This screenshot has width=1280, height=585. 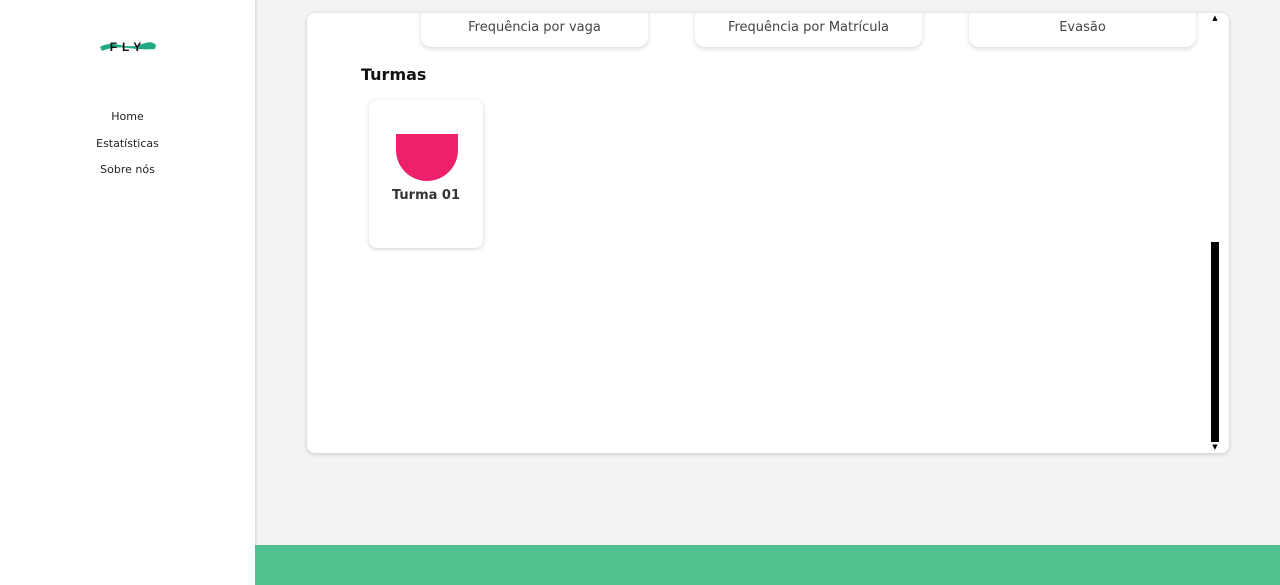 I want to click on scroll-down-arrow-icon: ▼, so click(x=1215, y=447).